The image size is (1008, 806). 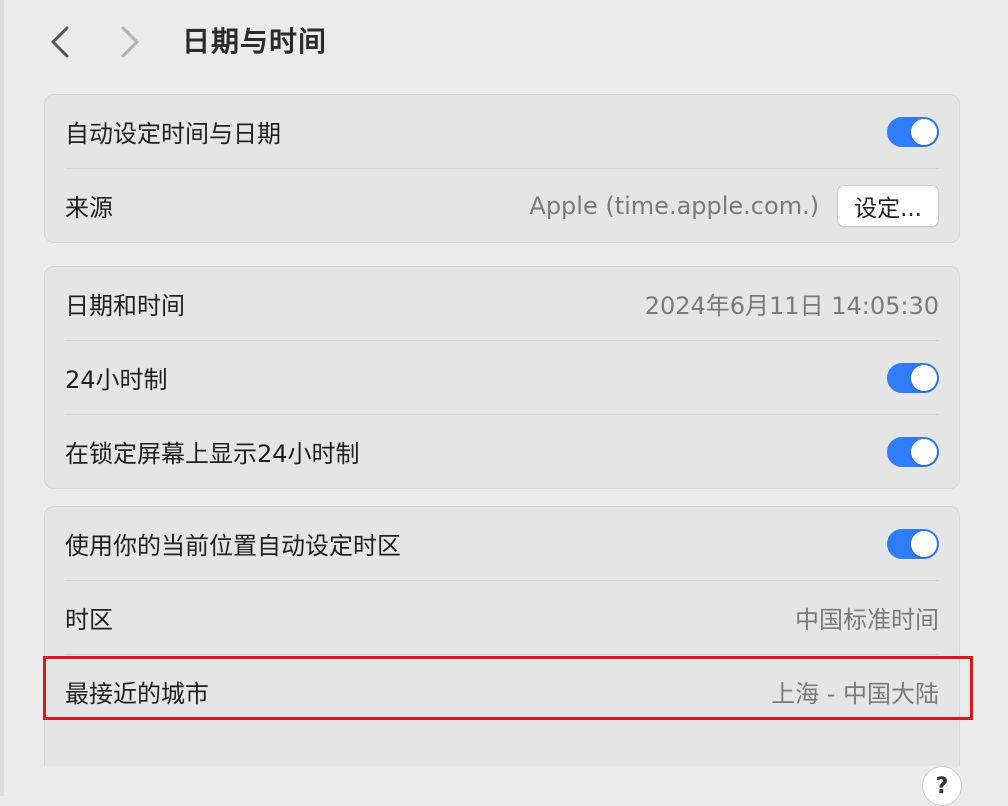 I want to click on datetime-row: 日期和时间 2024年6月11日 14:05:30, so click(x=502, y=303).